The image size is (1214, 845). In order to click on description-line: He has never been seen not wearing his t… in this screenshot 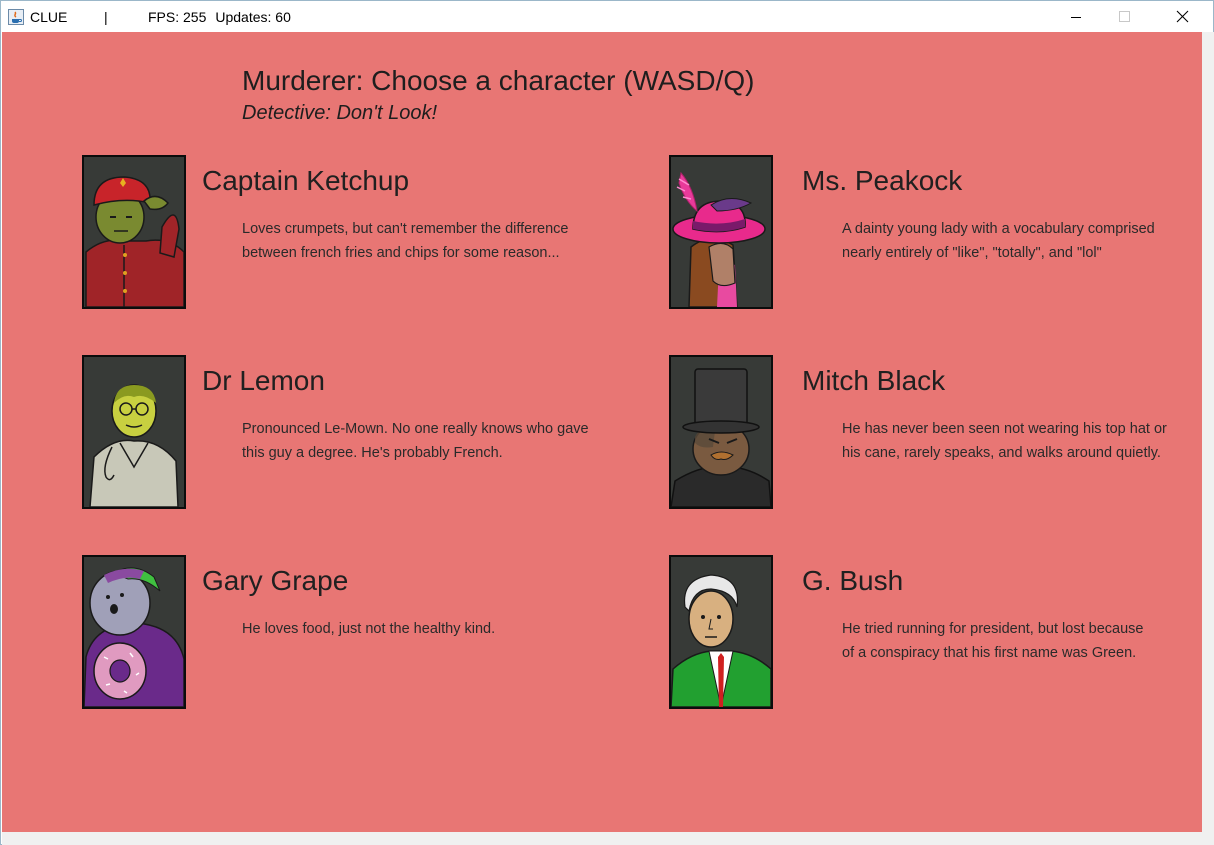, I will do `click(1004, 429)`.